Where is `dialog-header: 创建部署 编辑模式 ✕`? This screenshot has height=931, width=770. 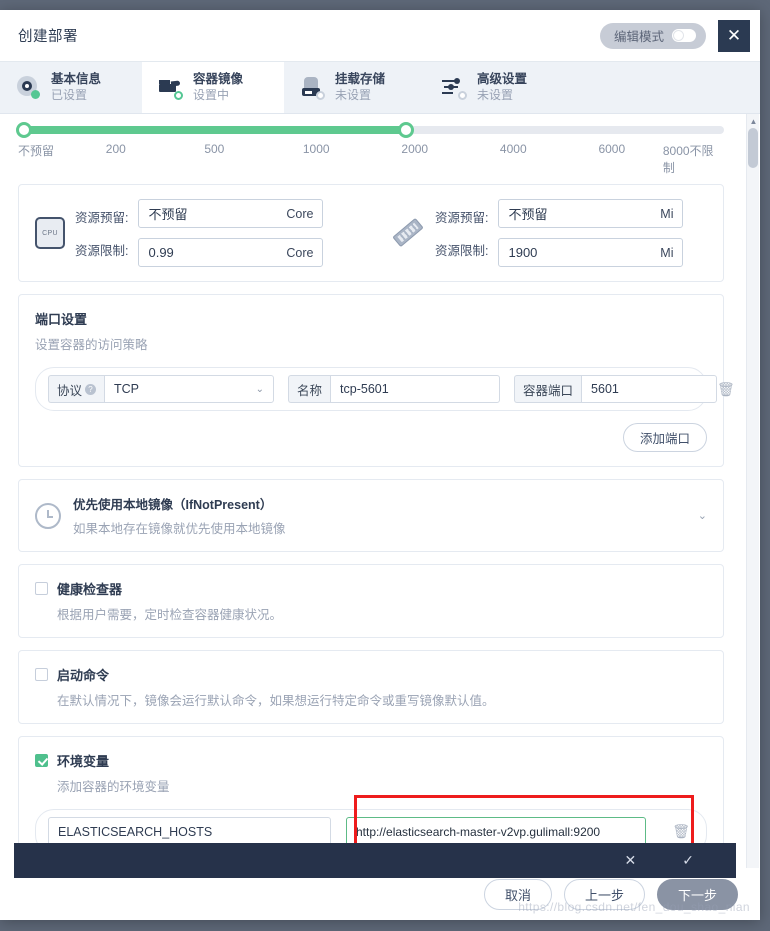 dialog-header: 创建部署 编辑模式 ✕ is located at coordinates (380, 36).